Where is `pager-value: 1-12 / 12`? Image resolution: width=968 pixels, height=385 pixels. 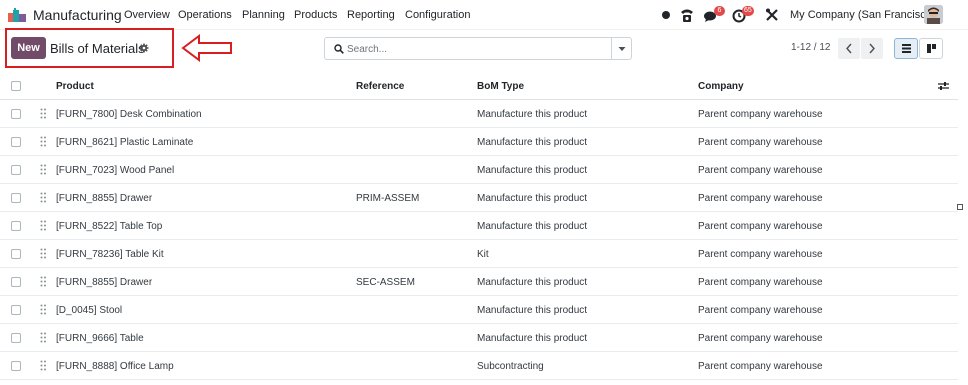
pager-value: 1-12 / 12 is located at coordinates (810, 47).